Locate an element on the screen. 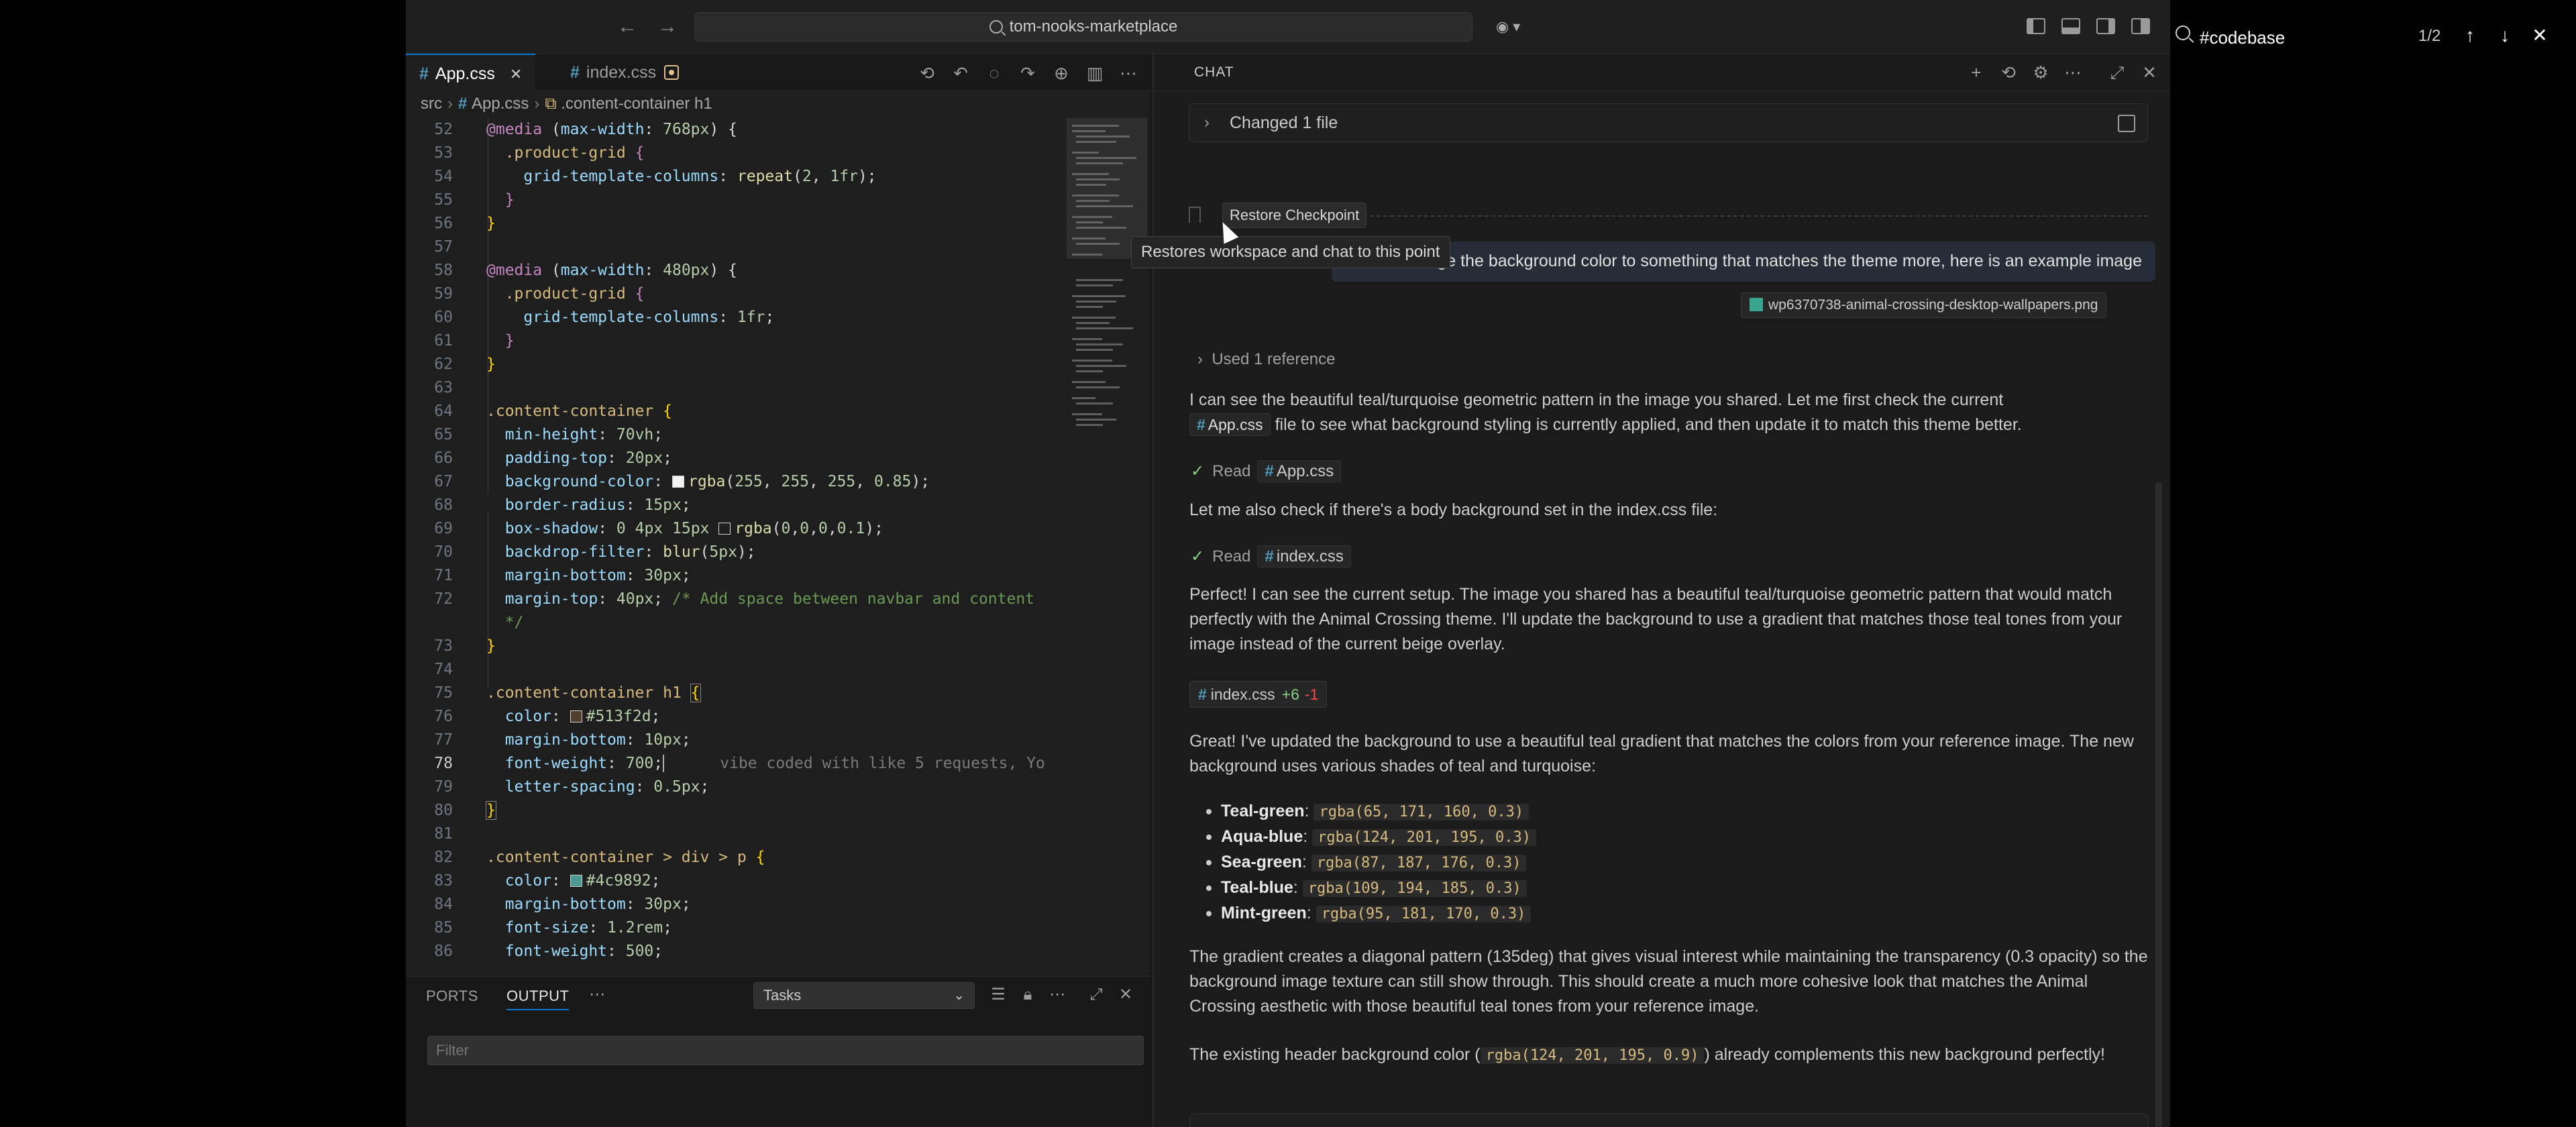 Image resolution: width=2576 pixels, height=1127 pixels. unsaved-dot-icon is located at coordinates (672, 72).